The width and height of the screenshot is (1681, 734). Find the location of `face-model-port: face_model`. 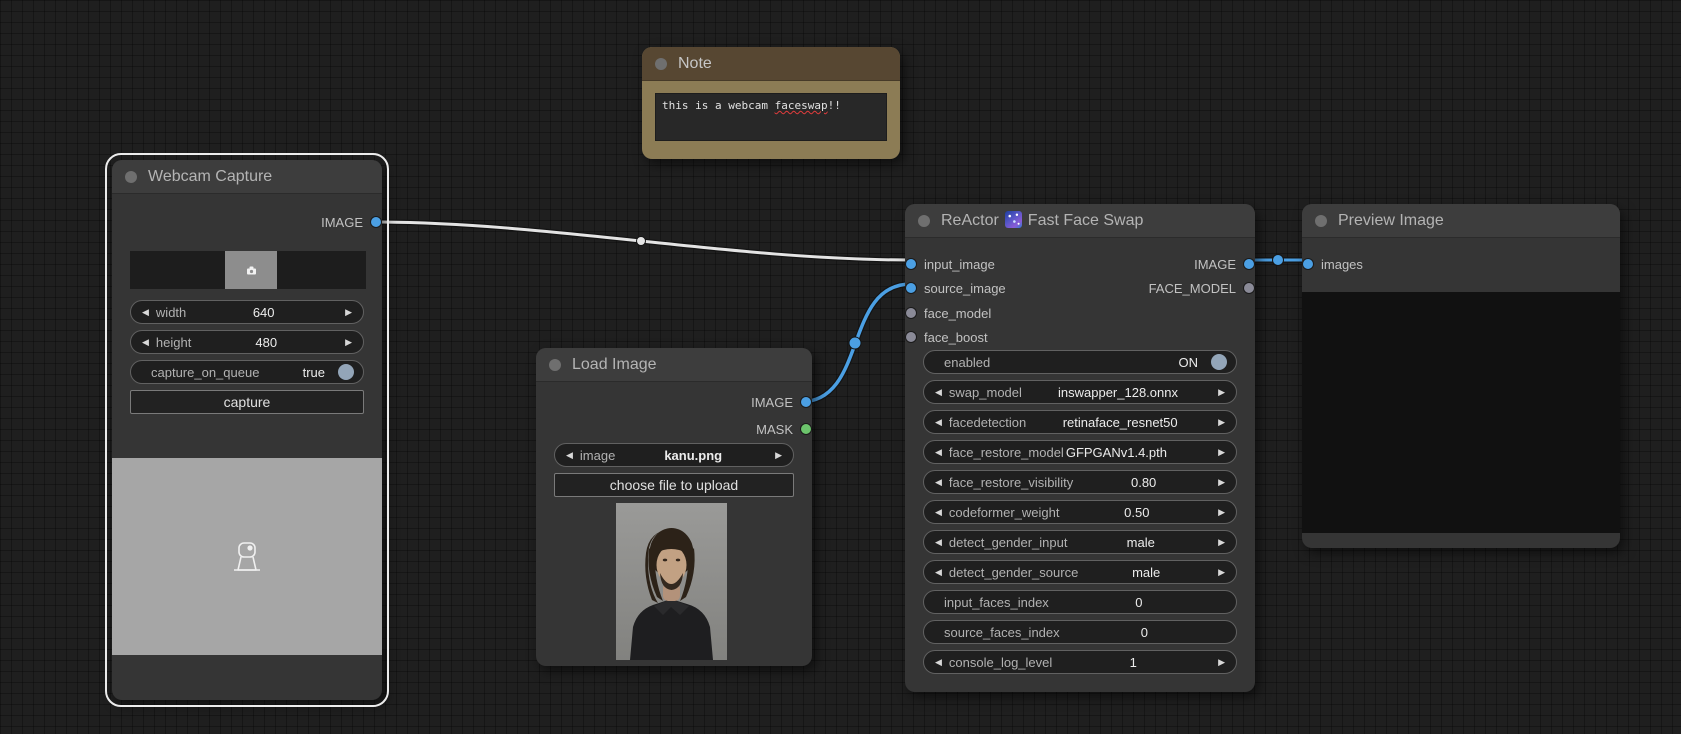

face-model-port: face_model is located at coordinates (948, 313).